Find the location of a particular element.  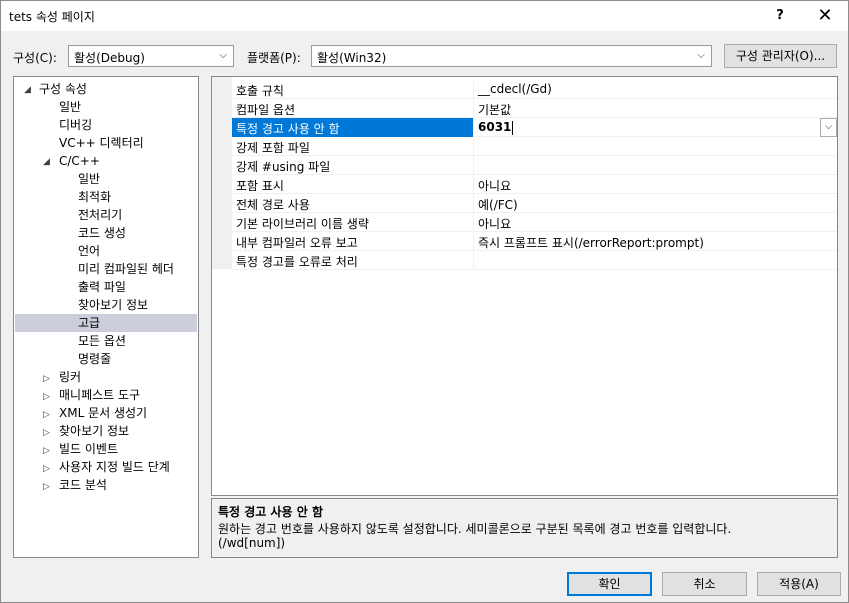

configuration-value: 활성(Debug) is located at coordinates (109, 58).